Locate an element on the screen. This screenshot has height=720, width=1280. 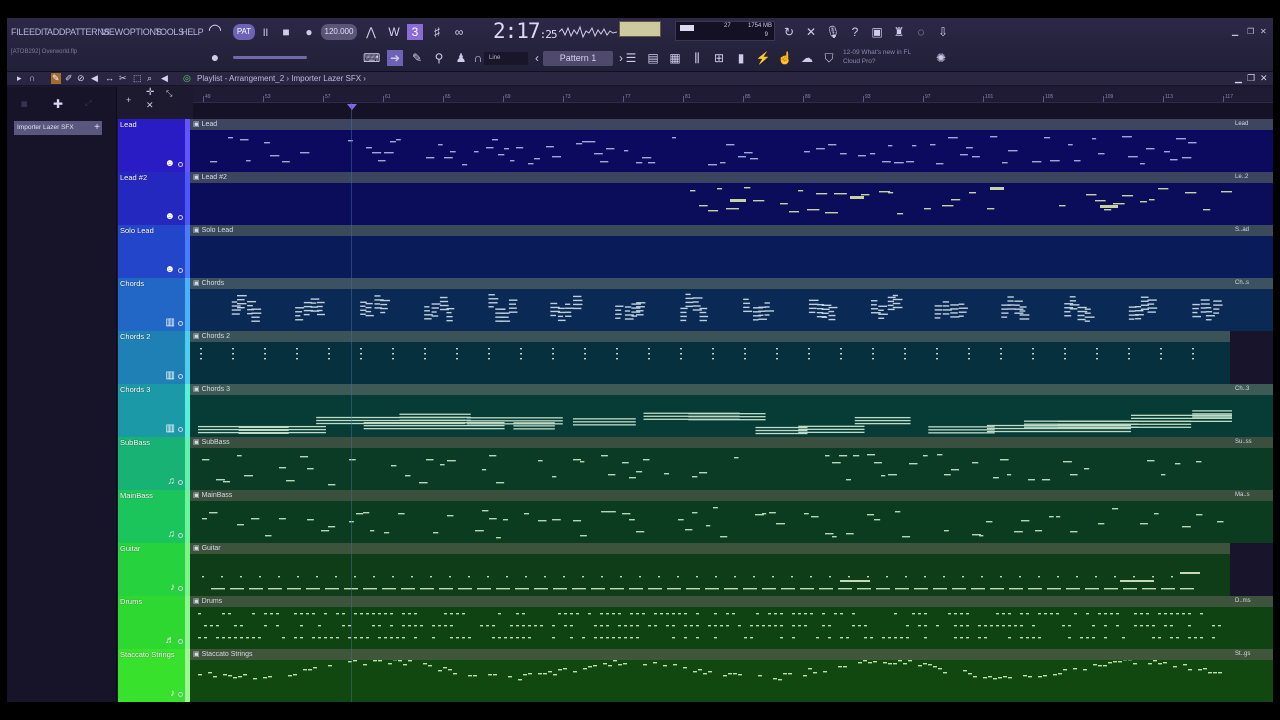
track-header: Guitar ♪ is located at coordinates (151, 569).